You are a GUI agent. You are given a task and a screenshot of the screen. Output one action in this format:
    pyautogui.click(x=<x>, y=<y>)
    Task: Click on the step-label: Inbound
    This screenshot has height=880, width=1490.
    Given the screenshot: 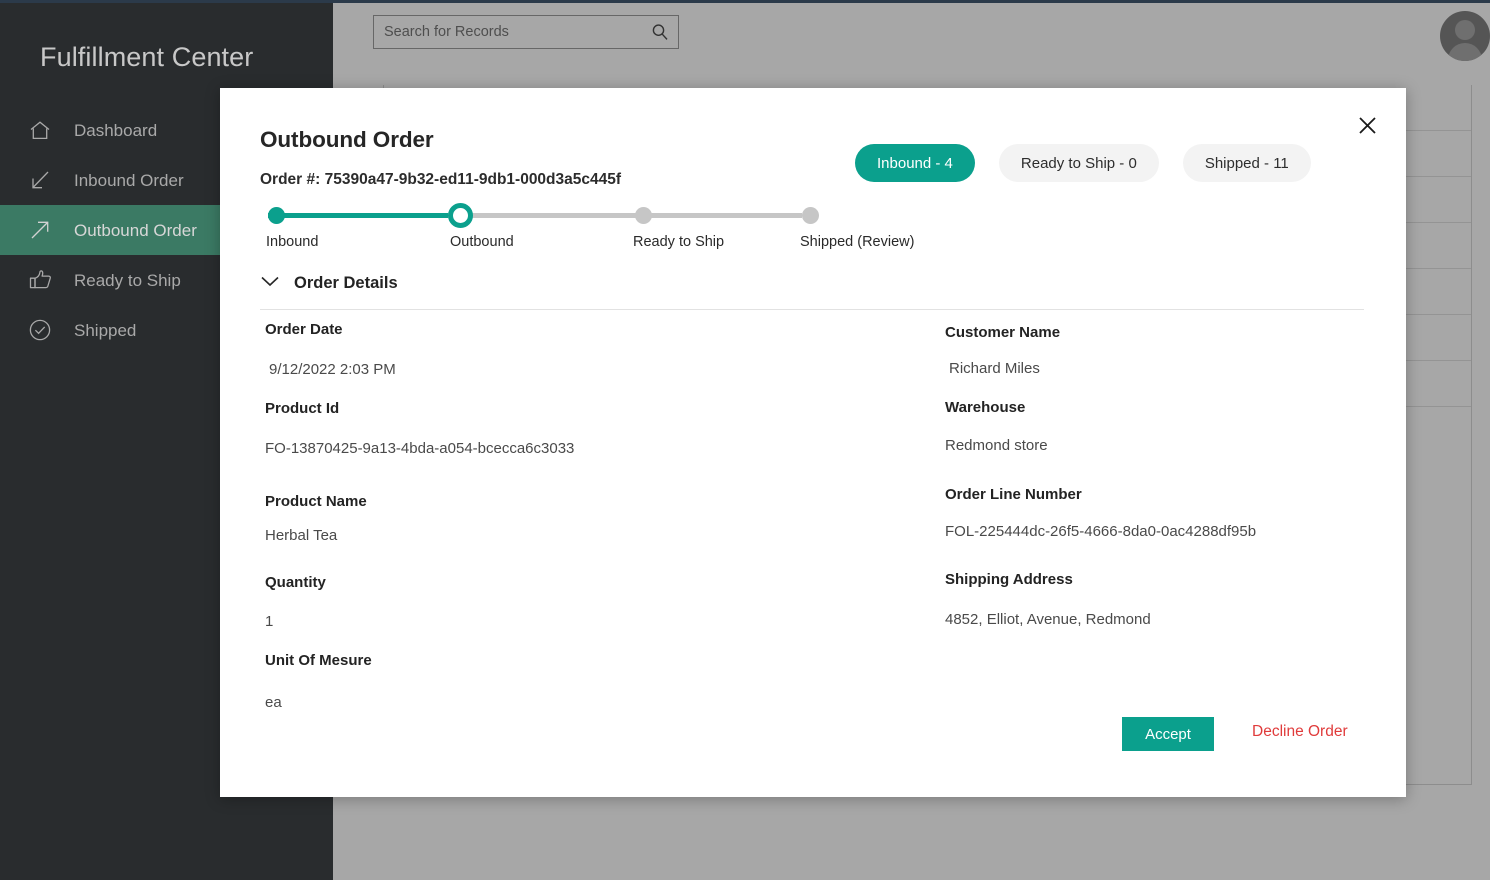 What is the action you would take?
    pyautogui.click(x=292, y=242)
    